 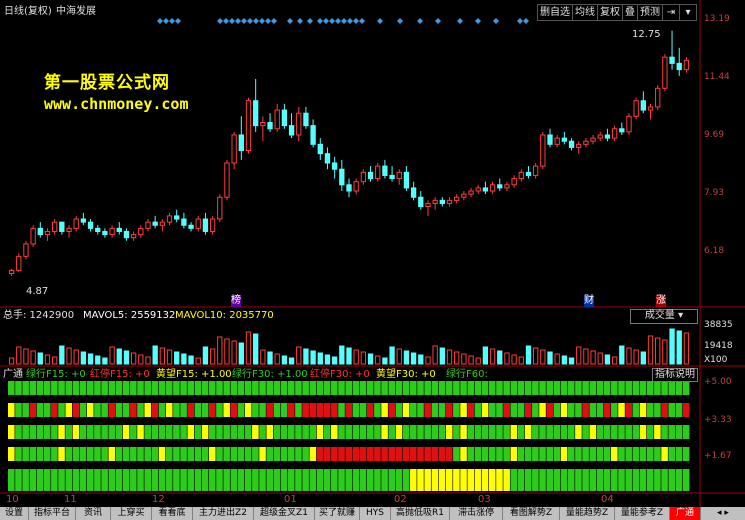 What do you see at coordinates (723, 513) in the screenshot?
I see `tab-scroll: ◂ ▸` at bounding box center [723, 513].